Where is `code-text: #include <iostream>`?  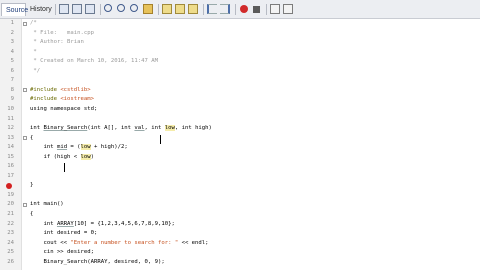
code-text: #include <iostream> is located at coordinates (62, 100).